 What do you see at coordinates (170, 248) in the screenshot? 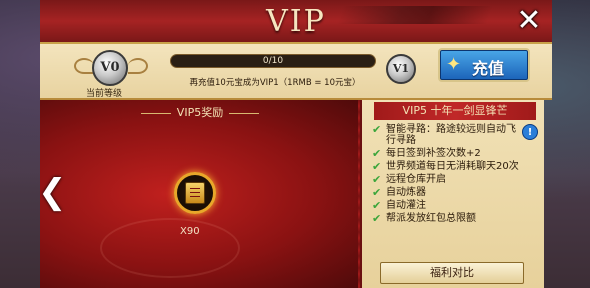
I see `background-ornament` at bounding box center [170, 248].